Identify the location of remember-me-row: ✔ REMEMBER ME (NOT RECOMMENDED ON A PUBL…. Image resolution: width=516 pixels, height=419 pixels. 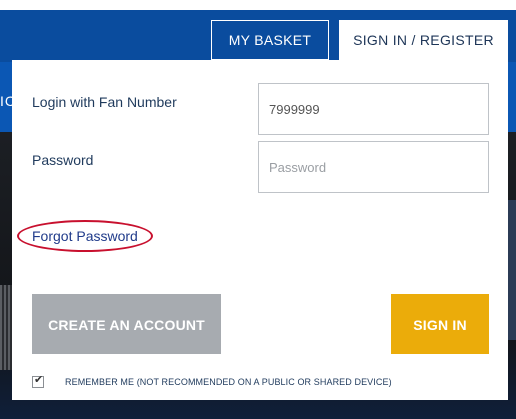
(212, 381).